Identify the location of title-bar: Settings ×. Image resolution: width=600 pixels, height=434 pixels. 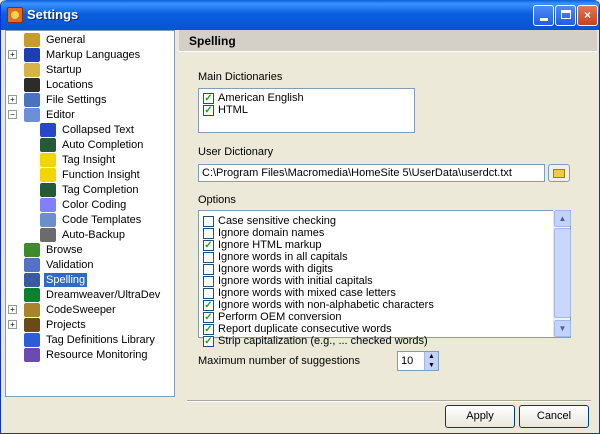
(300, 15).